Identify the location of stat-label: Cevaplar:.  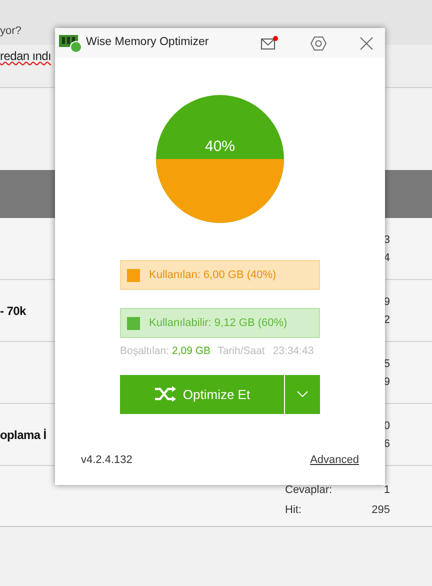
(308, 490).